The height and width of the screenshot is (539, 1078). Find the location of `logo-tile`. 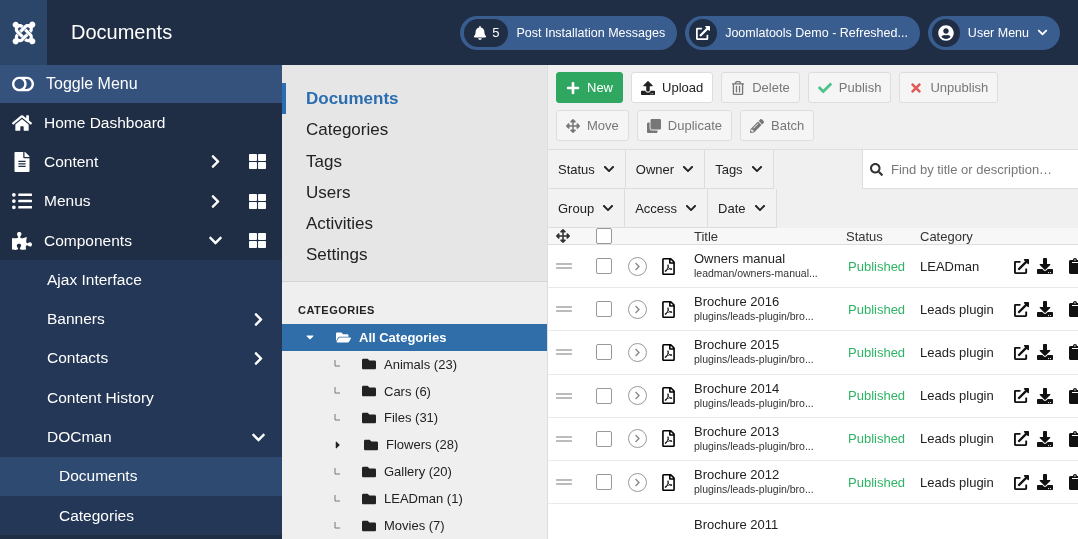

logo-tile is located at coordinates (23, 32).